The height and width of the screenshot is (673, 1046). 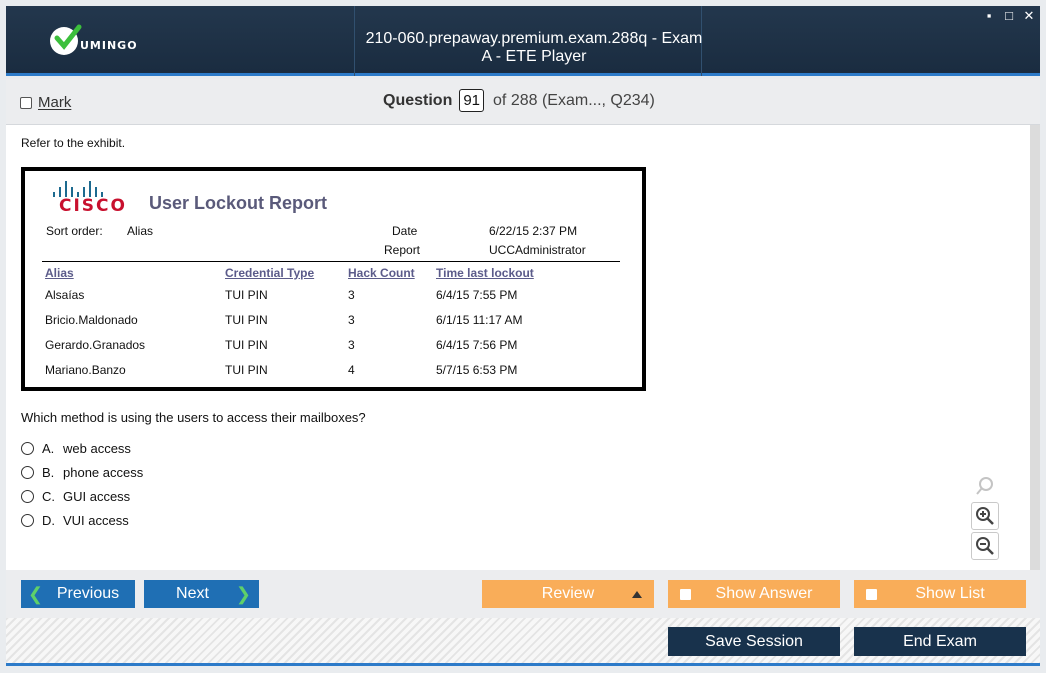 What do you see at coordinates (381, 273) in the screenshot?
I see `column-header-hack-count: Hack Count` at bounding box center [381, 273].